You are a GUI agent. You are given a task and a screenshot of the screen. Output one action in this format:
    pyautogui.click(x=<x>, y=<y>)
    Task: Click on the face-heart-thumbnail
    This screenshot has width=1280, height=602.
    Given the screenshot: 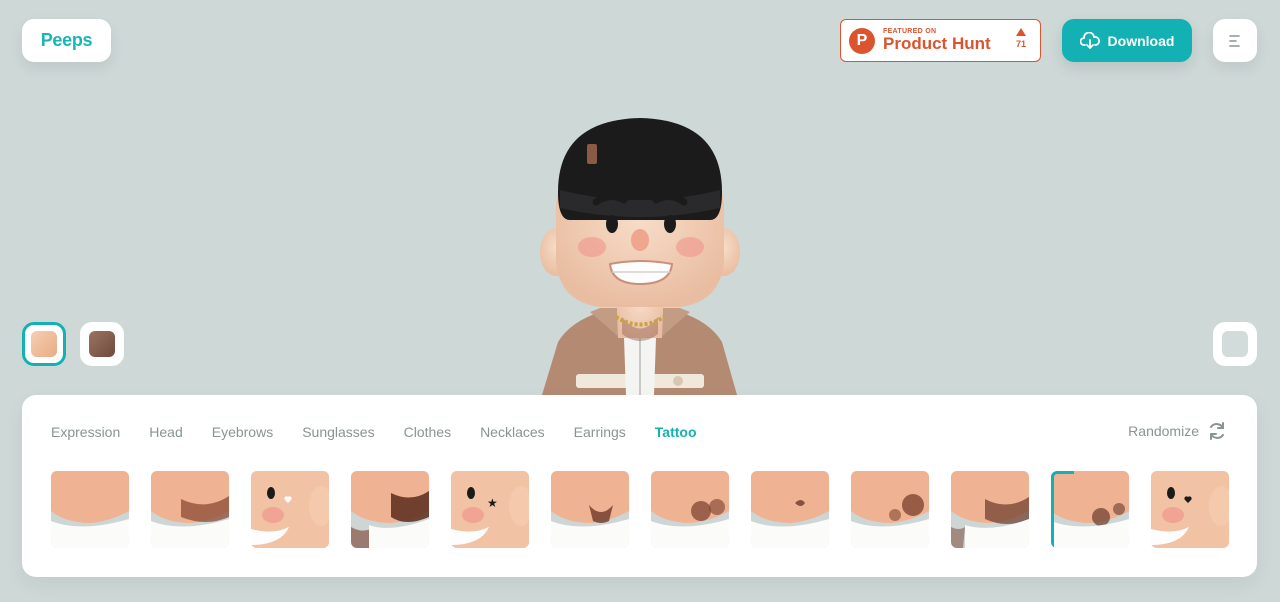 What is the action you would take?
    pyautogui.click(x=290, y=509)
    